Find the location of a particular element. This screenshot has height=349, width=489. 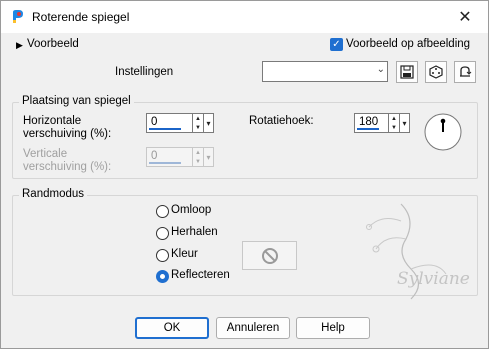

rotation-angle-value: 180 is located at coordinates (369, 122).